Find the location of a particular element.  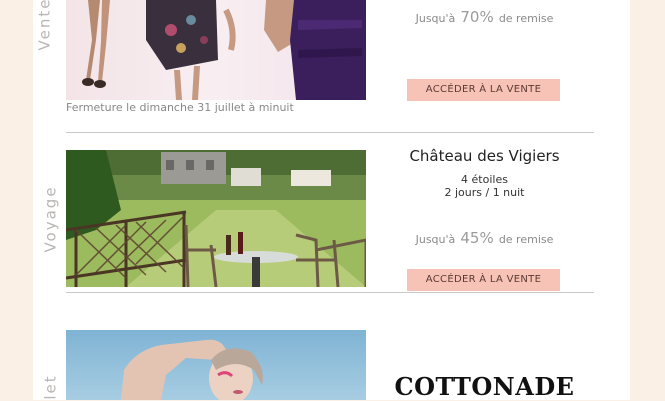

brand-name: COTTONADE is located at coordinates (484, 386).